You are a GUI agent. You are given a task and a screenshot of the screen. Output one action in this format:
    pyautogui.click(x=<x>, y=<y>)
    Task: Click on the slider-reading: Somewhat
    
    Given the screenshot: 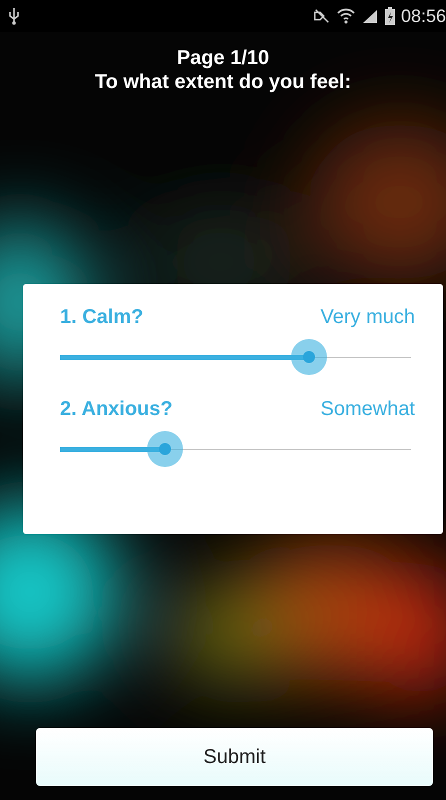 What is the action you would take?
    pyautogui.click(x=367, y=409)
    